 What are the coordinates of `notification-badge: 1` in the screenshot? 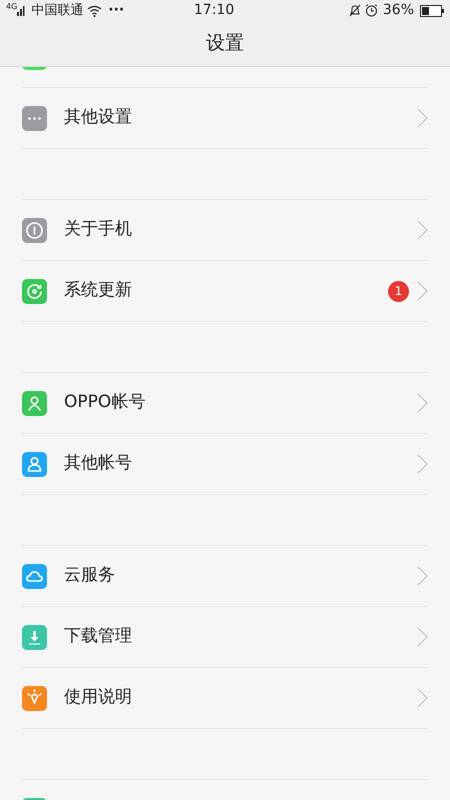 It's located at (398, 291).